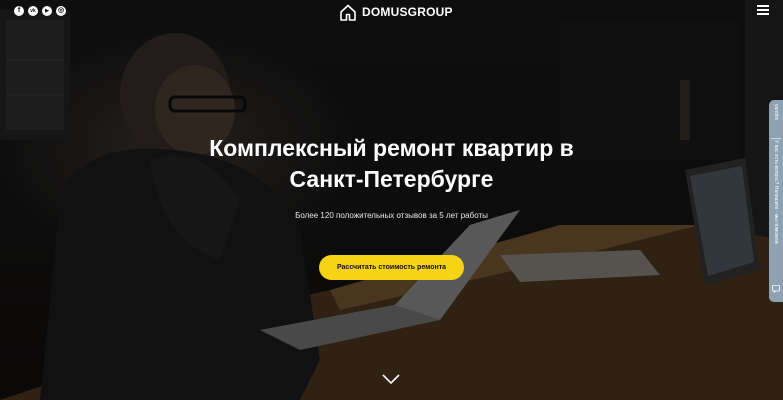 This screenshot has width=783, height=400. Describe the element at coordinates (391, 148) in the screenshot. I see `title-line-1: Комплексный ремонт квартир в` at that location.